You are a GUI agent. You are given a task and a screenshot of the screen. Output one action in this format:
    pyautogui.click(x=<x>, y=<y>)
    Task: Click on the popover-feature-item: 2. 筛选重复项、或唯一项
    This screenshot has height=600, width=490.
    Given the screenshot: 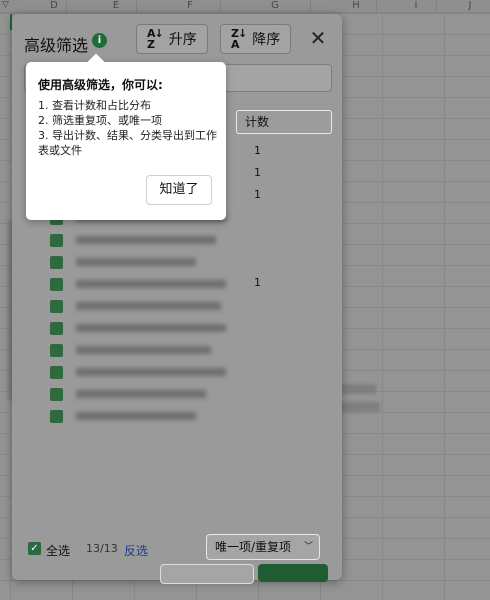 What is the action you would take?
    pyautogui.click(x=100, y=120)
    